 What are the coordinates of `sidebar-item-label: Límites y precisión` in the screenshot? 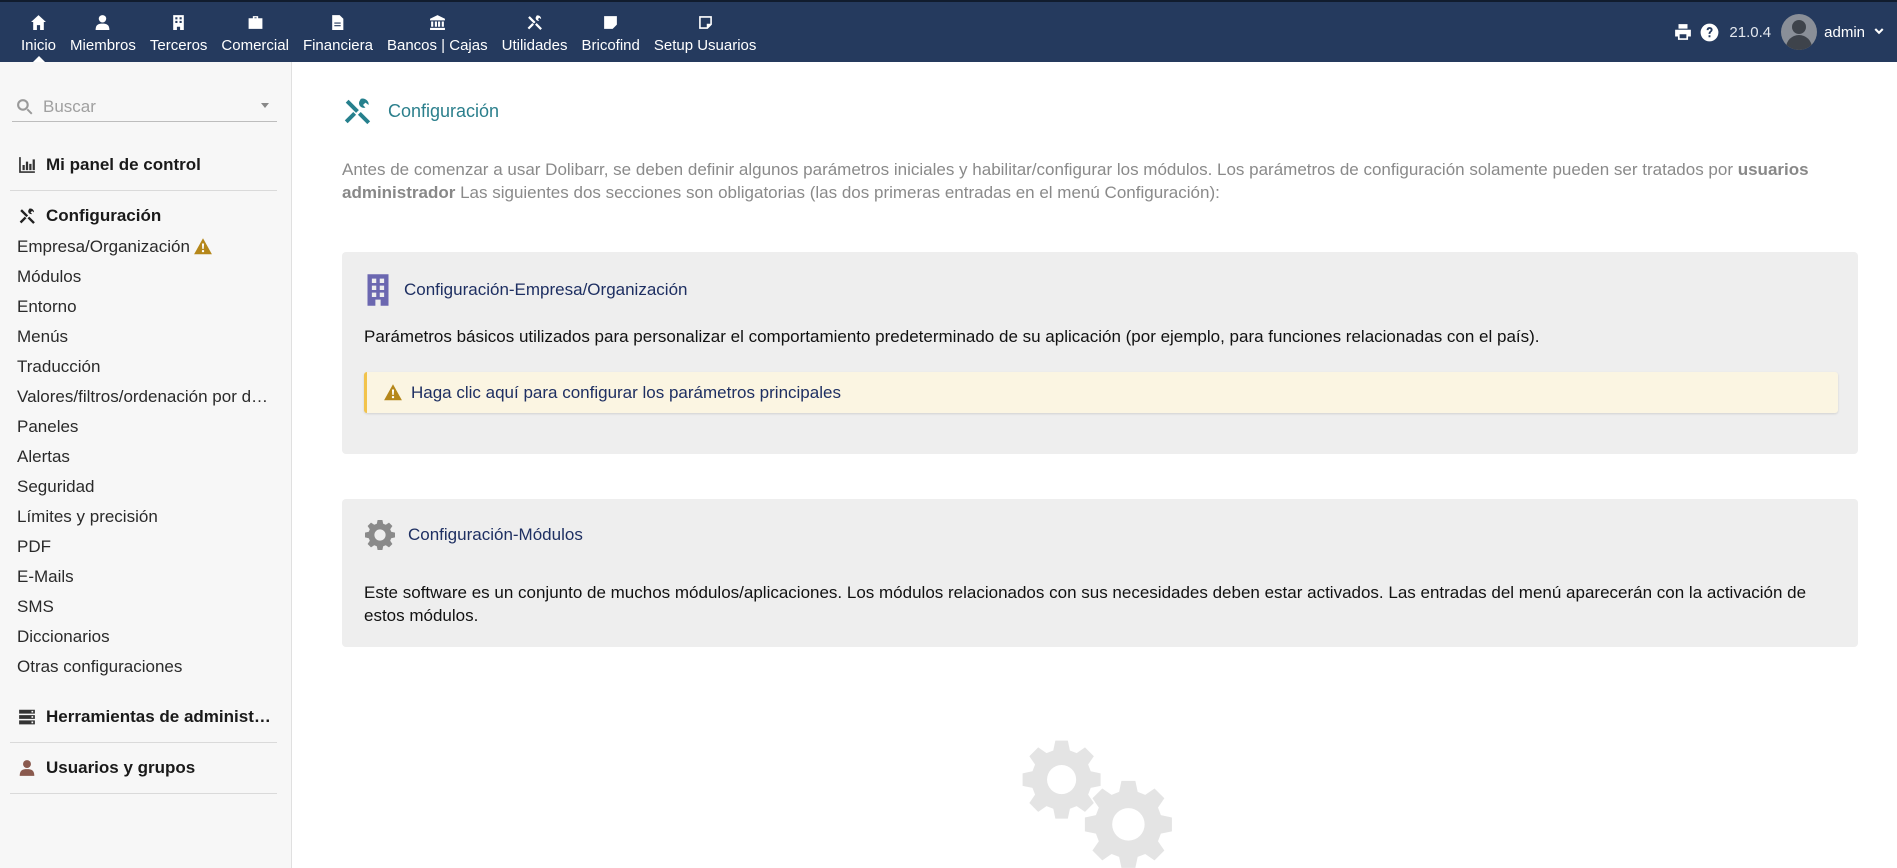 It's located at (87, 516).